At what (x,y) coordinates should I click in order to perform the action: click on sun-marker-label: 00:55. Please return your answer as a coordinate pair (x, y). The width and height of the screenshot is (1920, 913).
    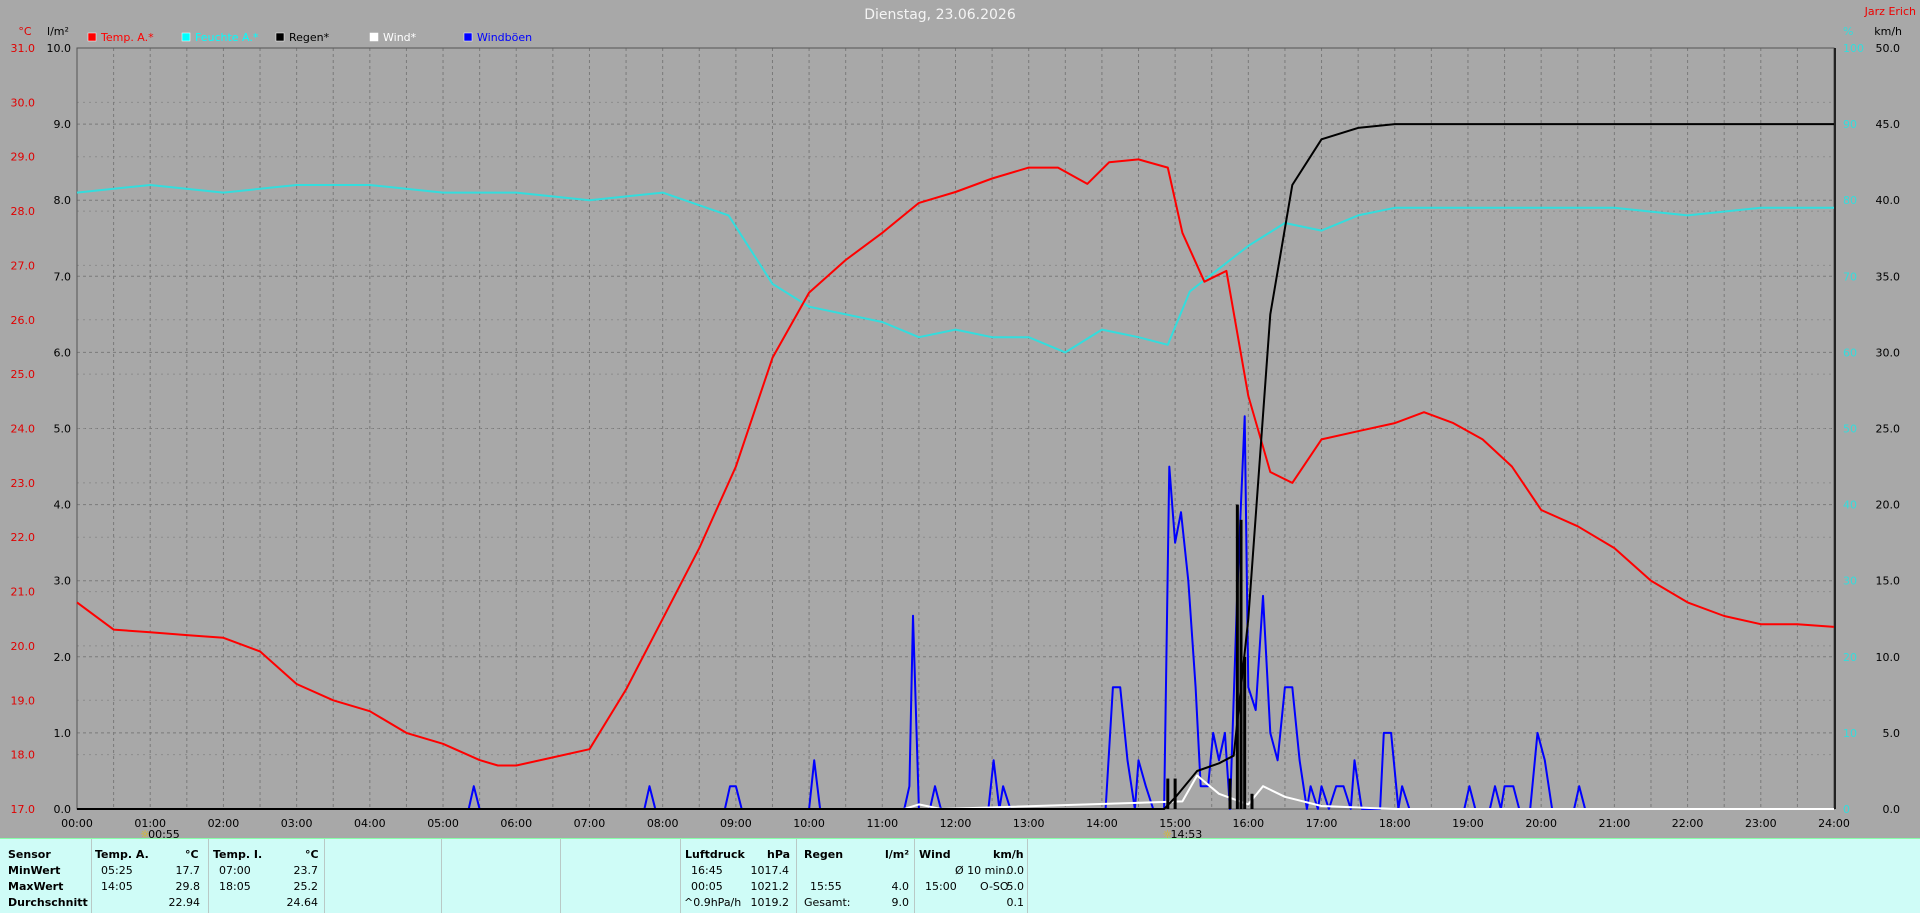
    Looking at the image, I should click on (164, 833).